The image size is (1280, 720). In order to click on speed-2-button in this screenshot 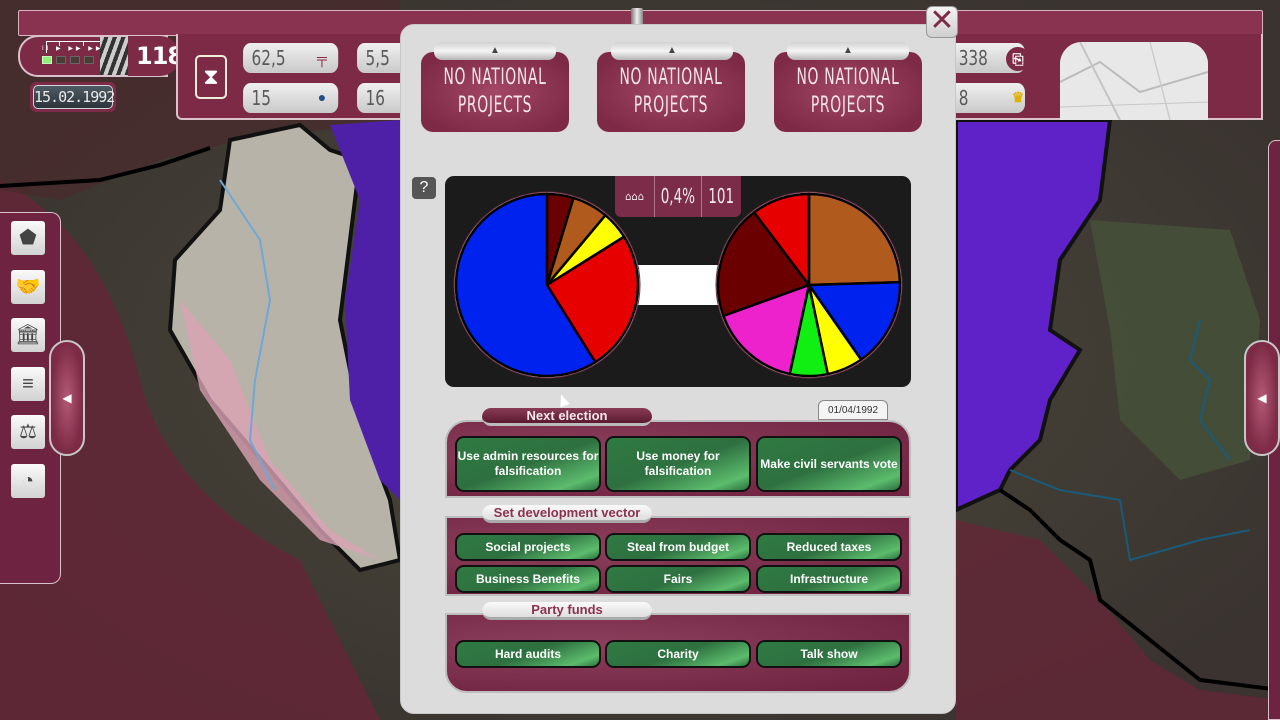, I will do `click(75, 60)`.